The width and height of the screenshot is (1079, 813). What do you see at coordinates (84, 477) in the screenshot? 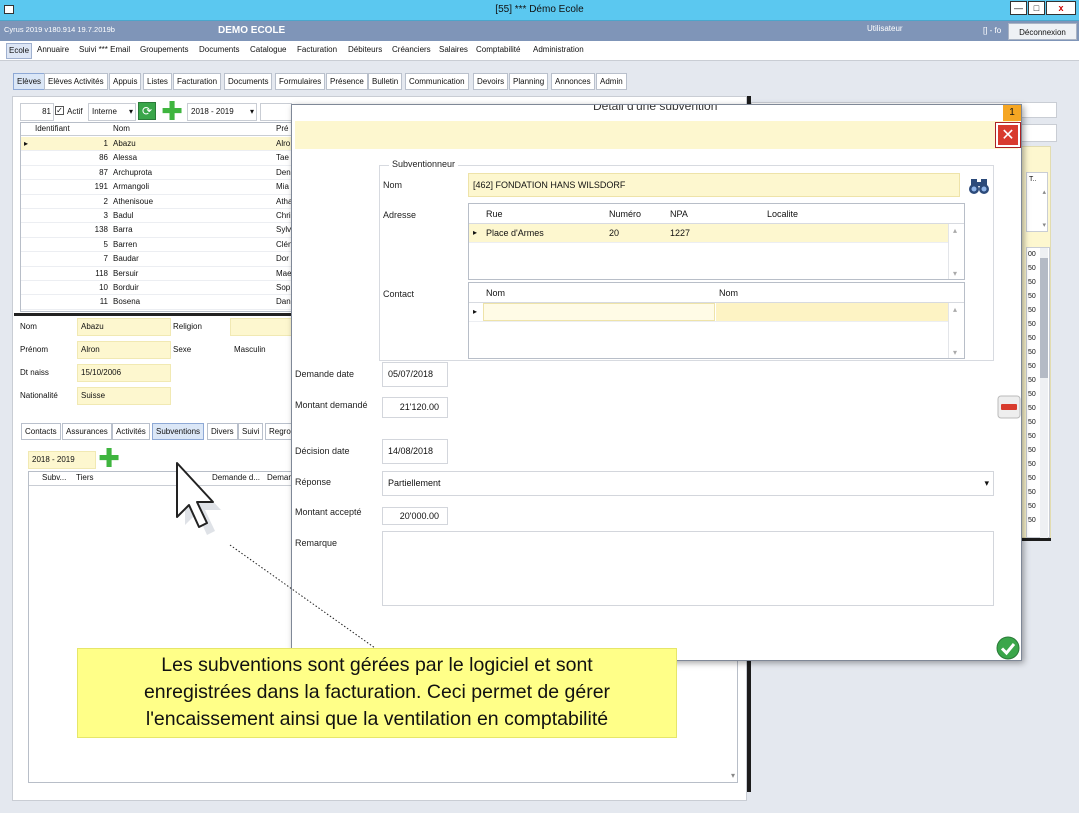
I see `column-tiers: Tiers` at bounding box center [84, 477].